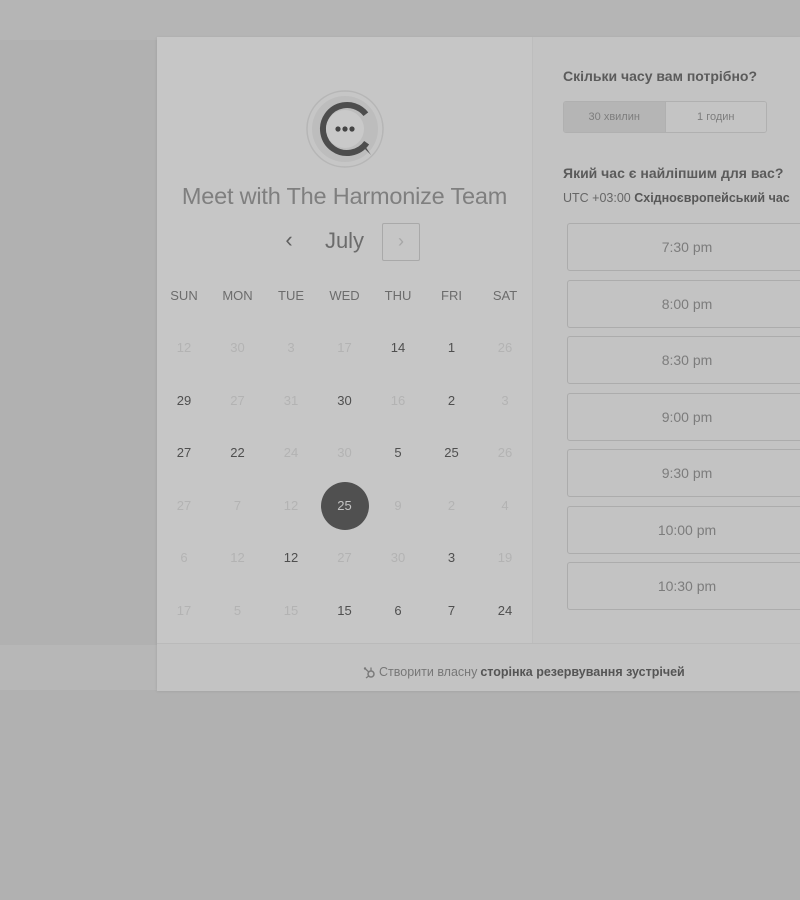  I want to click on chat-bubble-icon, so click(345, 129).